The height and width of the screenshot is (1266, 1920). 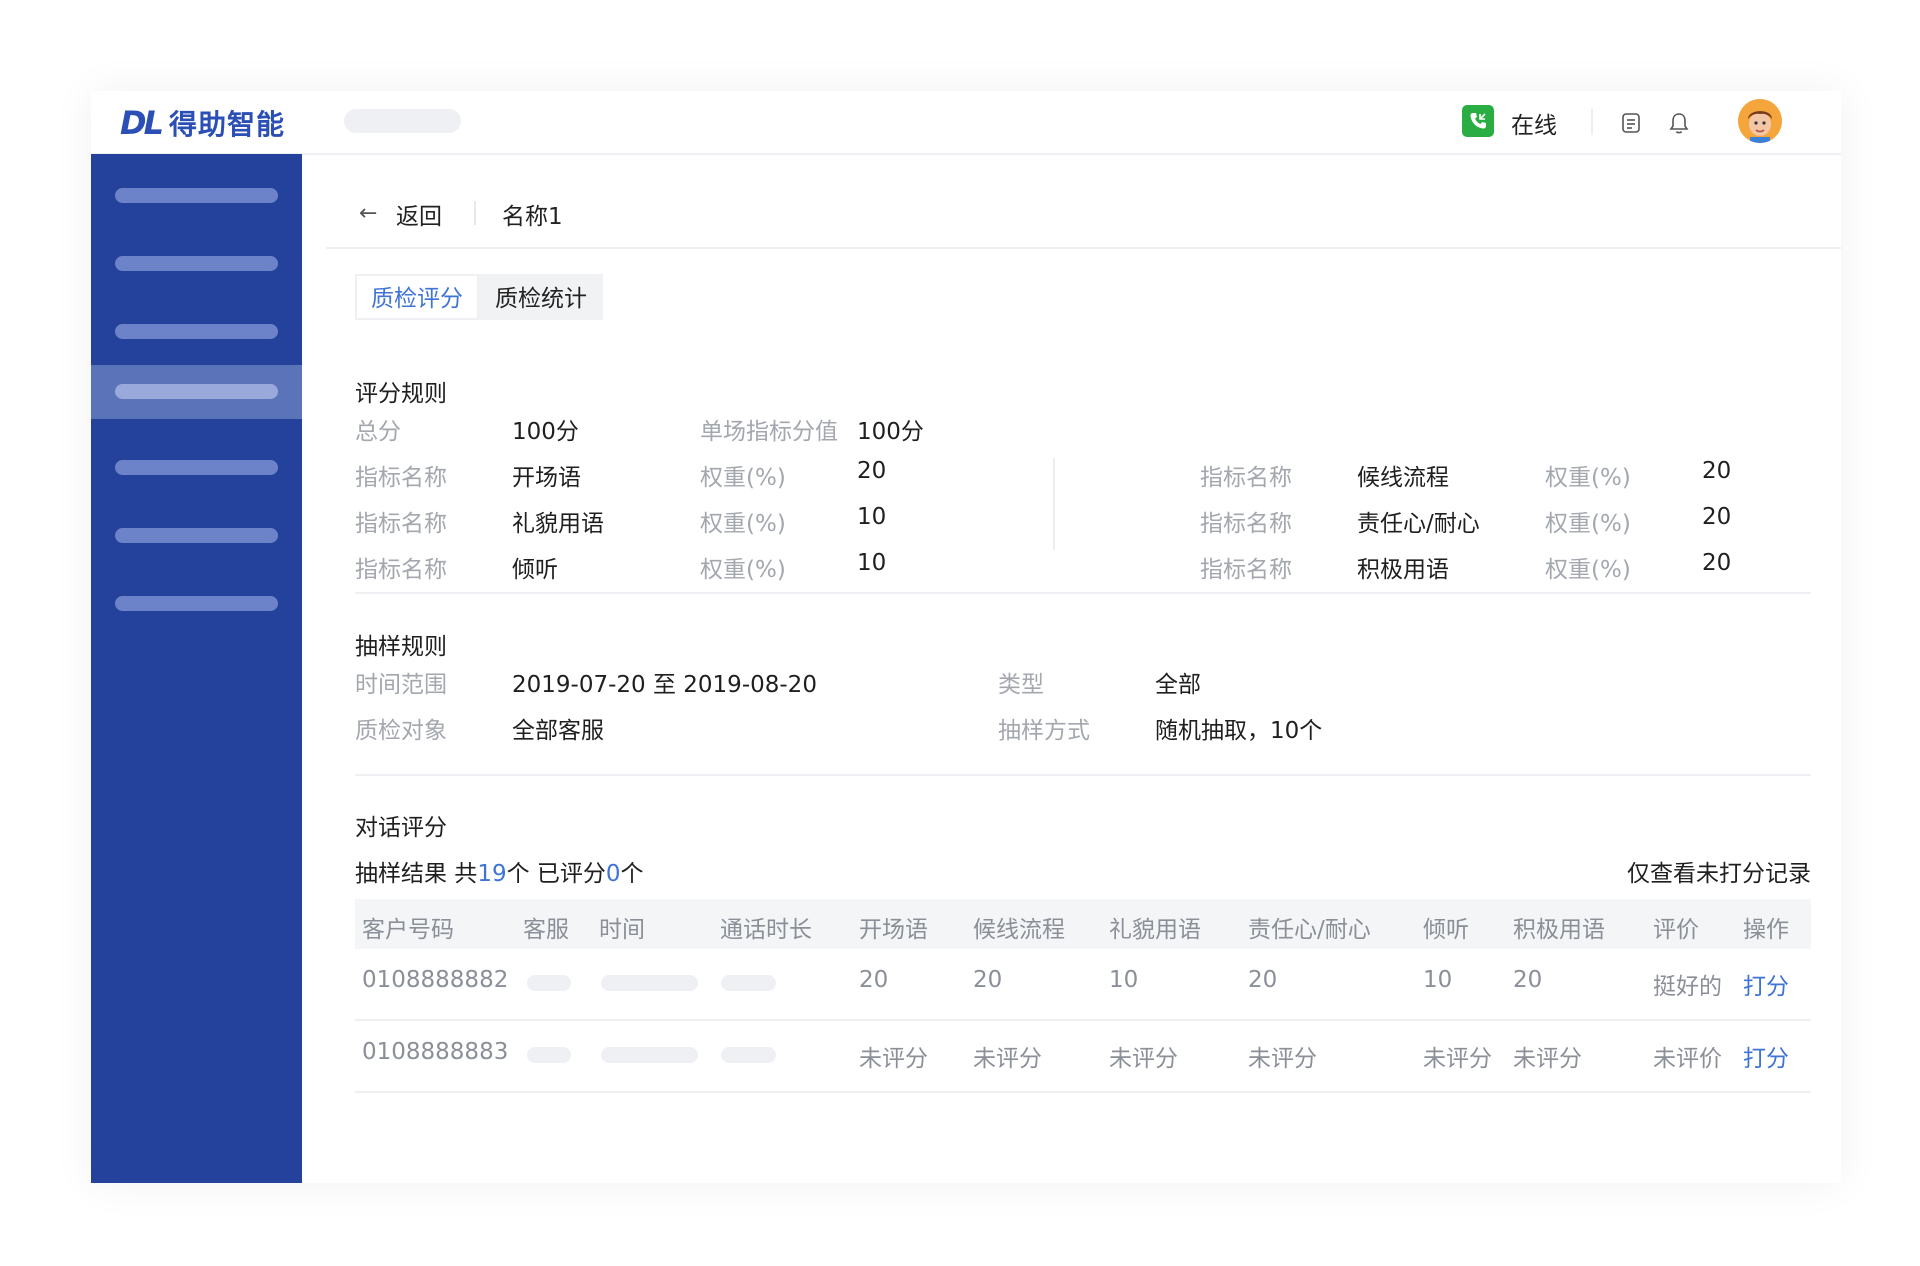 I want to click on tab-bar: 质检评分 质检统计, so click(x=479, y=299).